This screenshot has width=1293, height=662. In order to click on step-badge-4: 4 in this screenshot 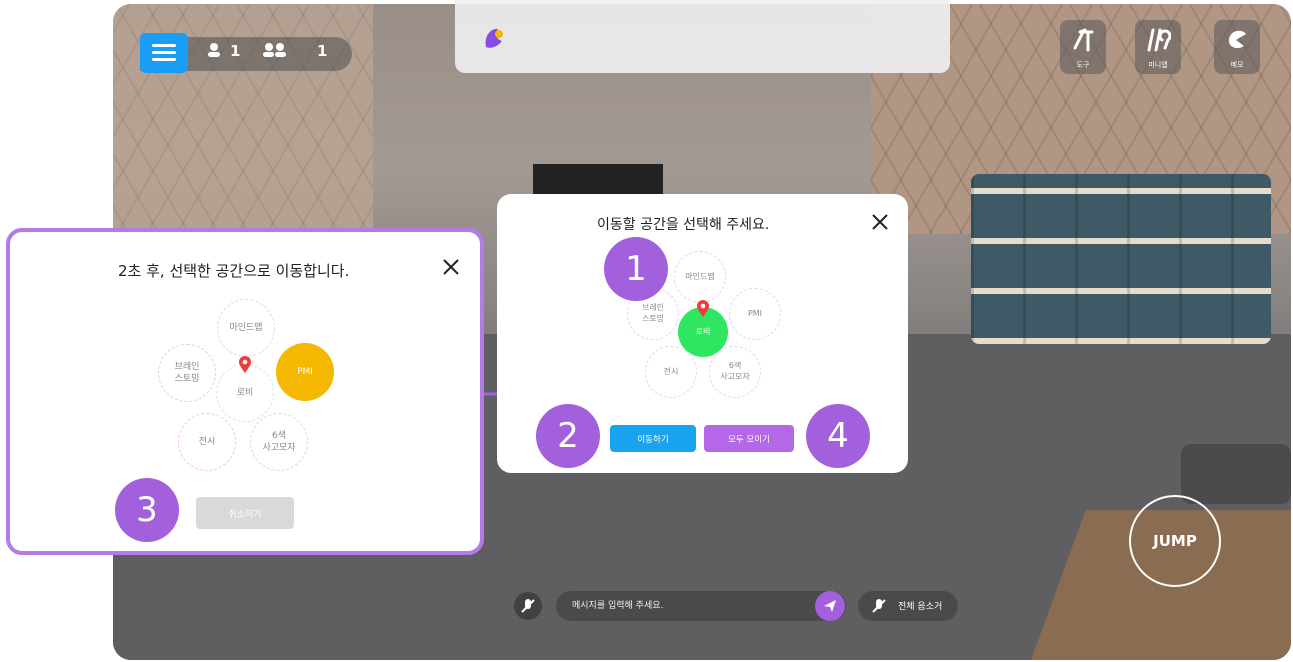, I will do `click(838, 436)`.